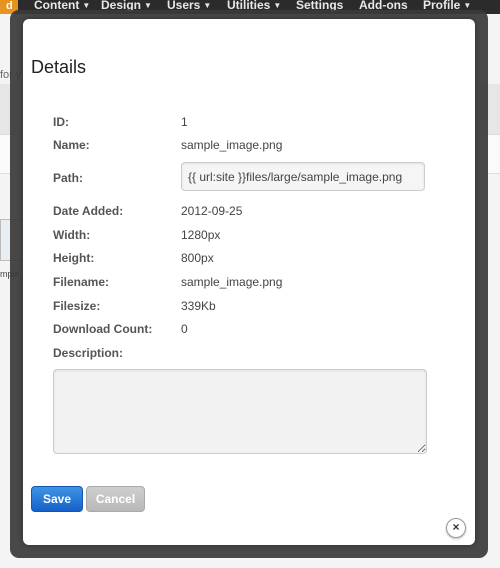  Describe the element at coordinates (68, 178) in the screenshot. I see `path-label: Path:` at that location.